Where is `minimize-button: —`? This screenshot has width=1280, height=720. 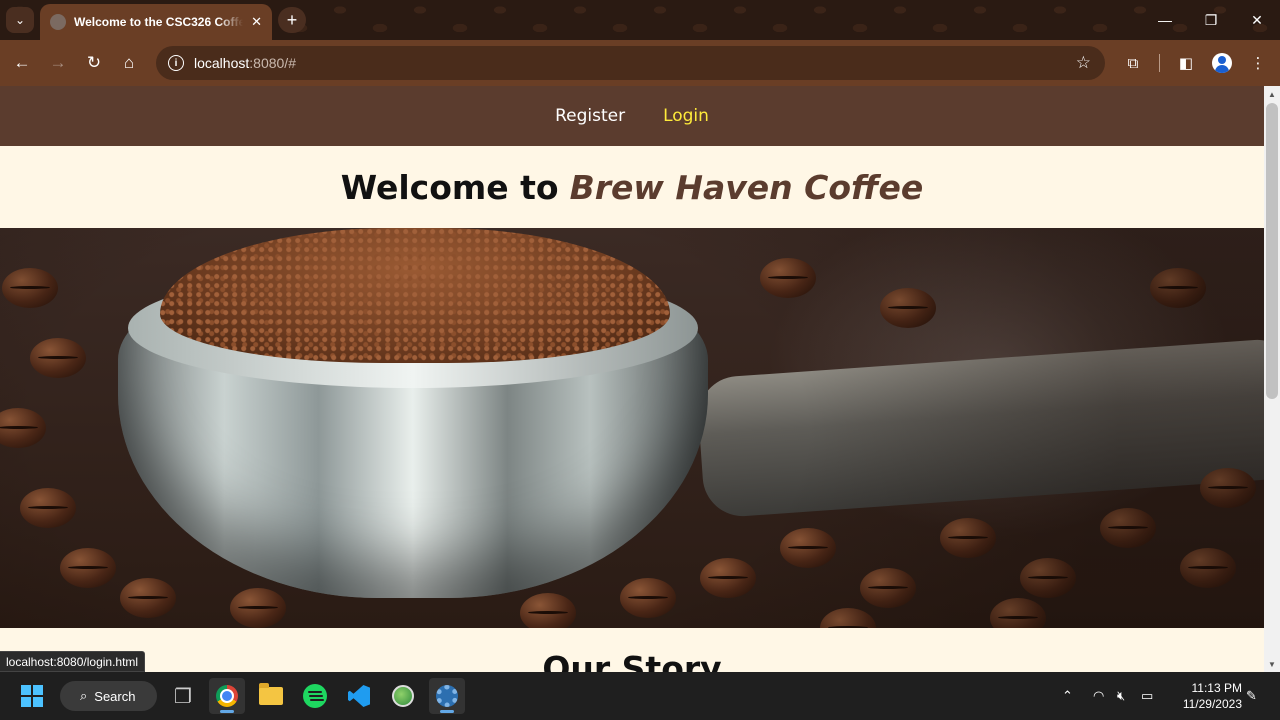
minimize-button: — is located at coordinates (1165, 20).